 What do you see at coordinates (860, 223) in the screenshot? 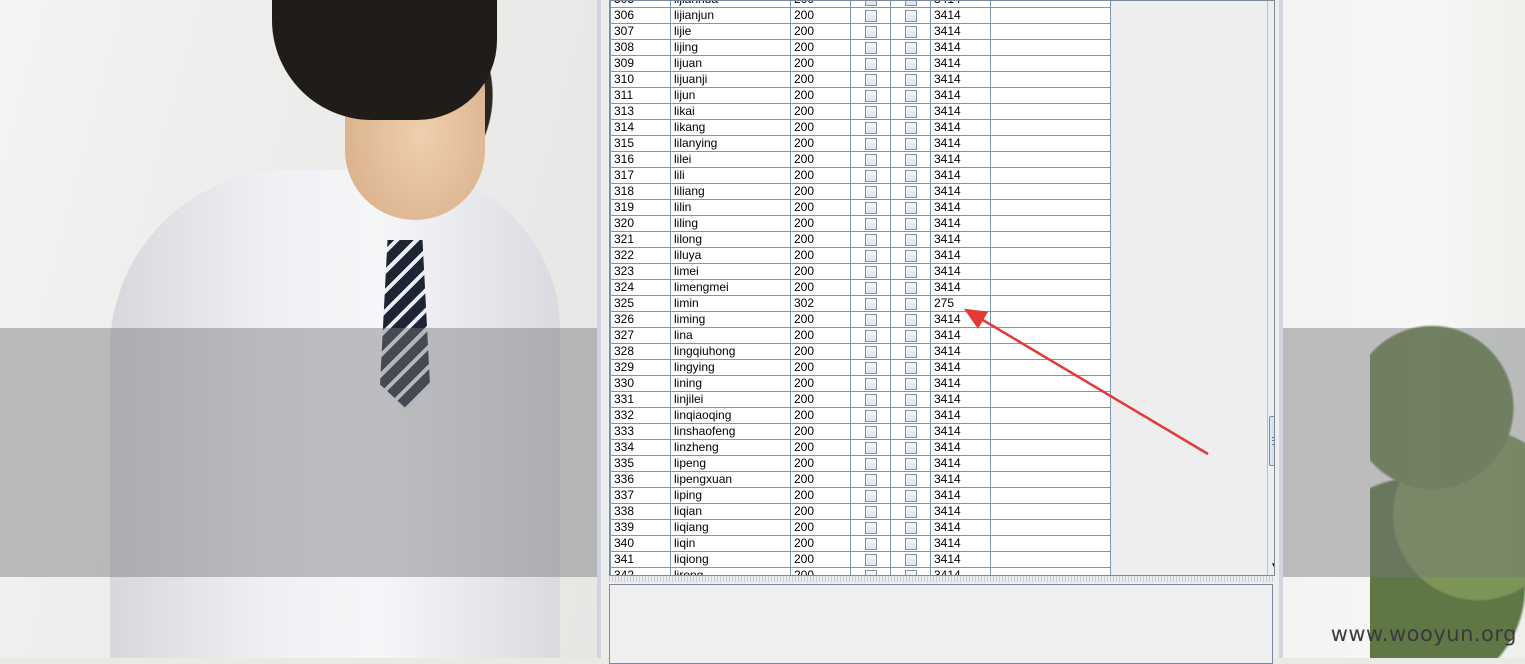
I see `table-row: 320 liling 200 3414` at bounding box center [860, 223].